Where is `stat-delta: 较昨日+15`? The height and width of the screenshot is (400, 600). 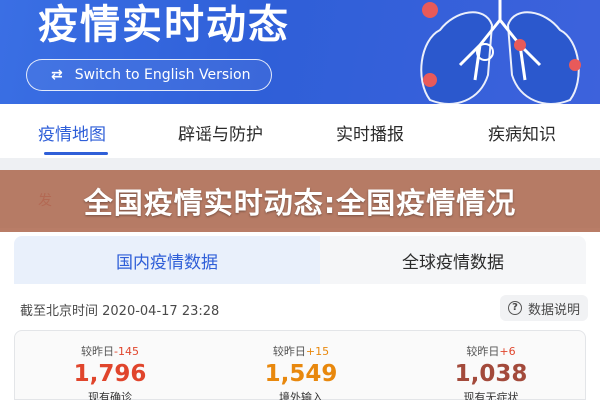 stat-delta: 较昨日+15 is located at coordinates (301, 351).